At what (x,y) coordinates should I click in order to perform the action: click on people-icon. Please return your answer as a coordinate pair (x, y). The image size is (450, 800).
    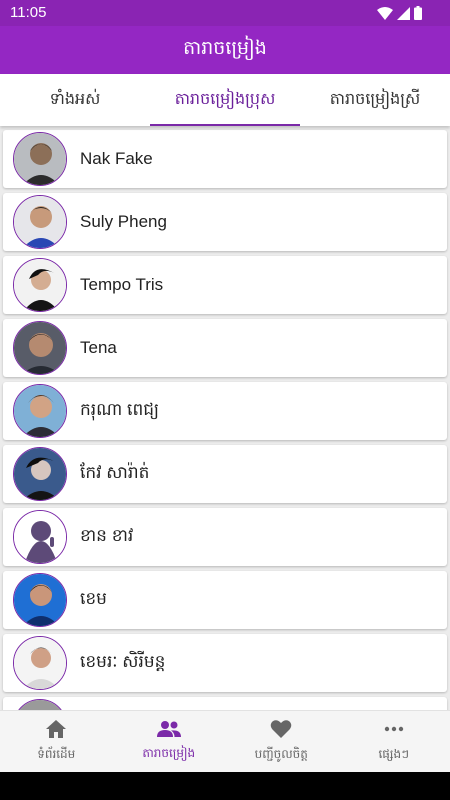
    Looking at the image, I should click on (168, 731).